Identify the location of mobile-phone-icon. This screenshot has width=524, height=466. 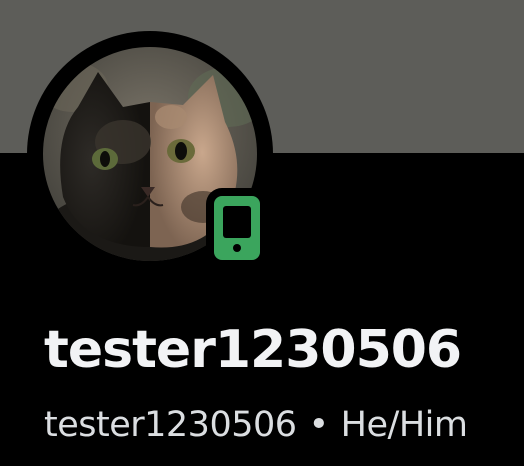
(237, 228).